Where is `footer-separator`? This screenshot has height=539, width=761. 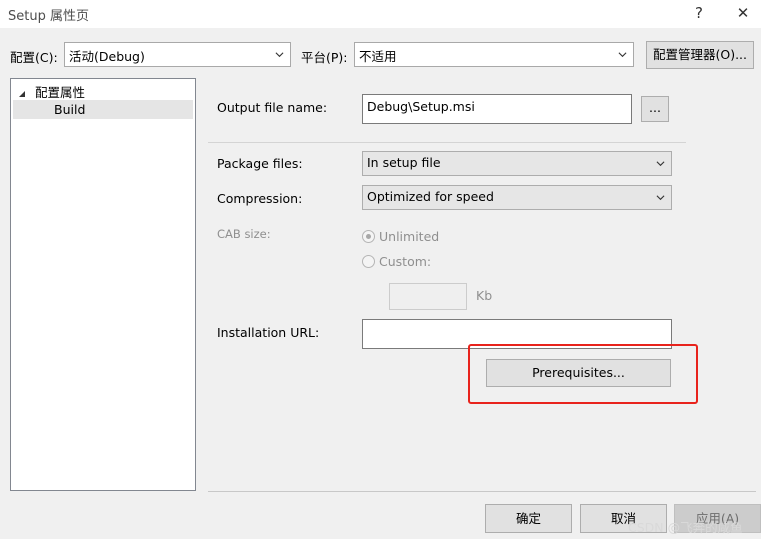
footer-separator is located at coordinates (482, 491).